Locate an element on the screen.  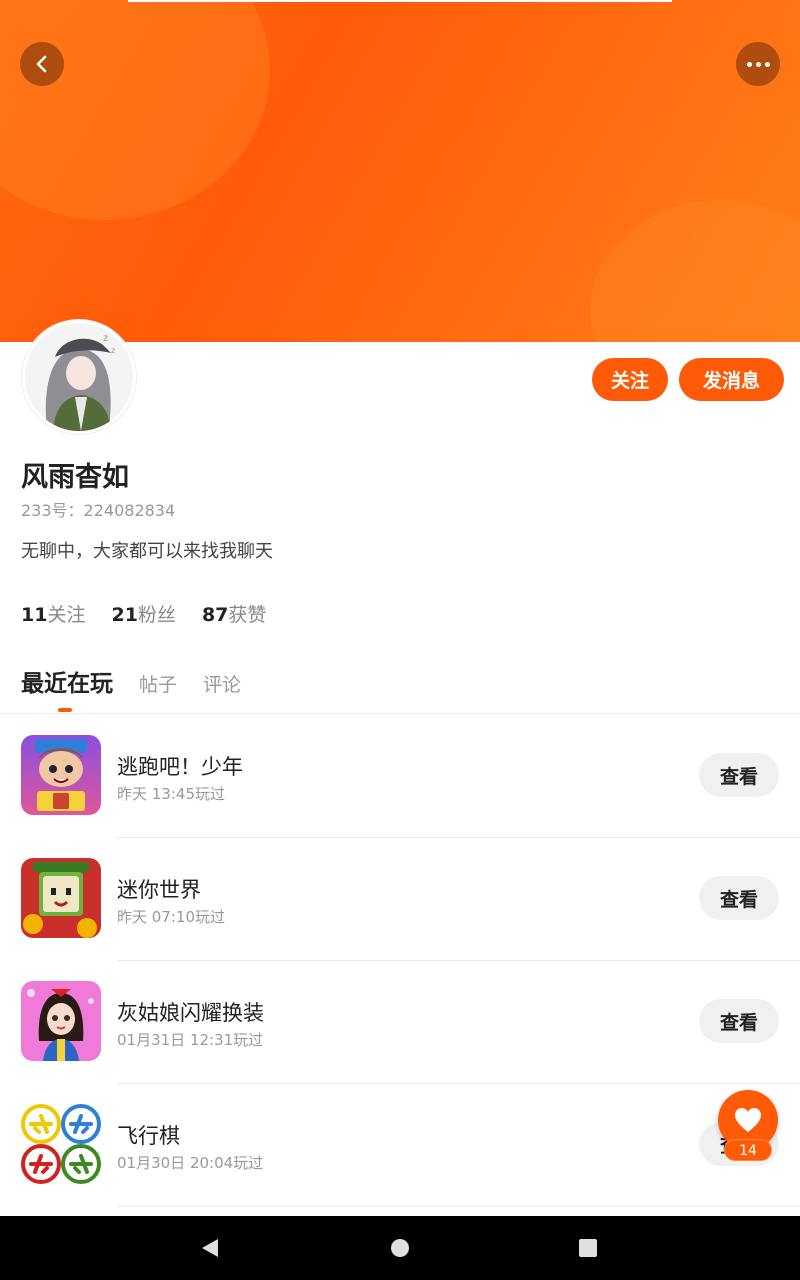
tab-comments: 评论 is located at coordinates (222, 683).